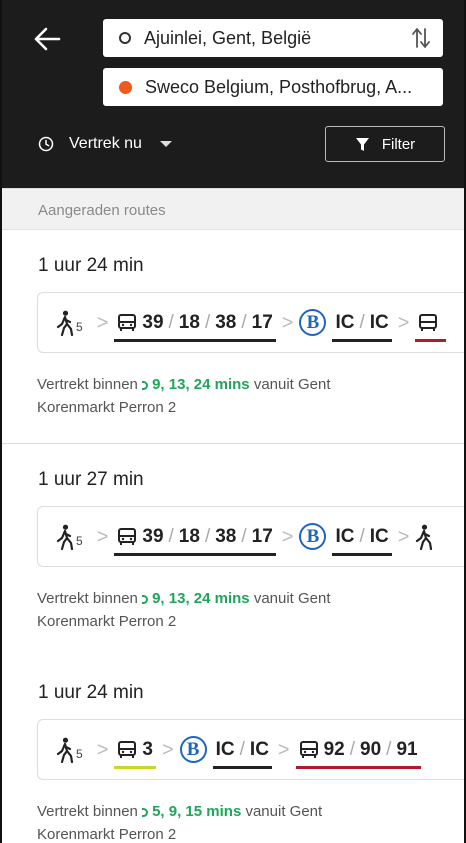  I want to click on back-arrow-icon, so click(47, 39).